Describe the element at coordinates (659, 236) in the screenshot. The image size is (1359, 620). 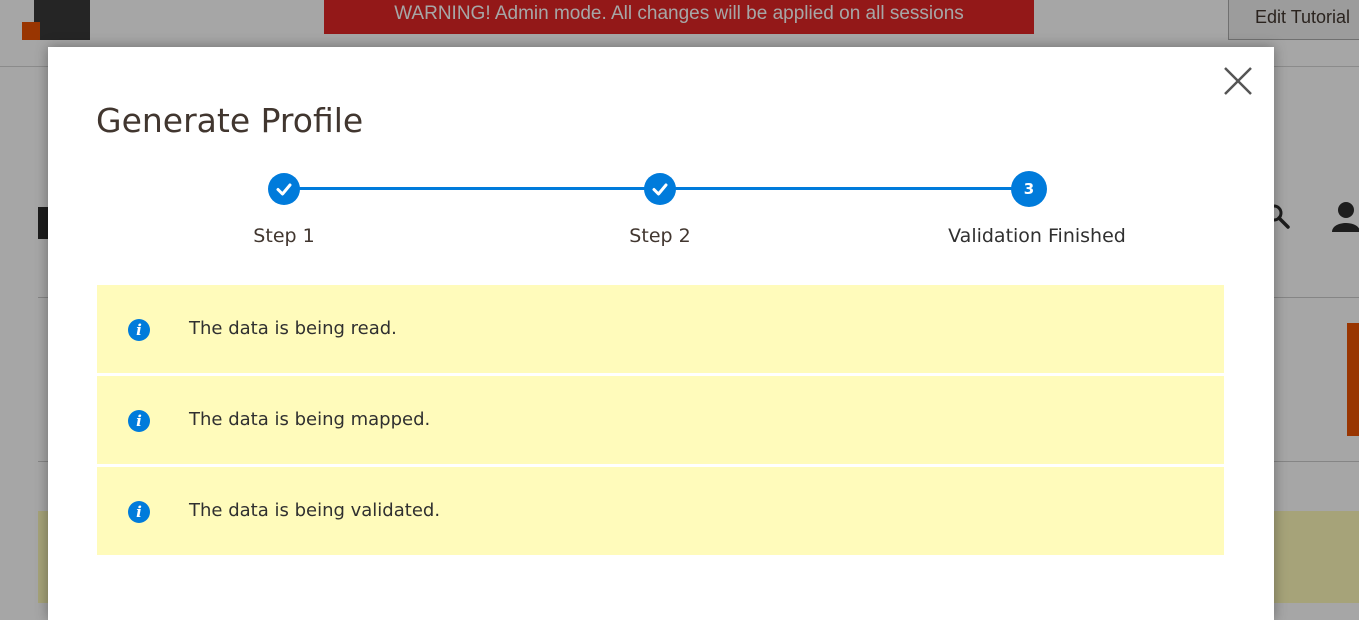
I see `step-2-label: Step 2` at that location.